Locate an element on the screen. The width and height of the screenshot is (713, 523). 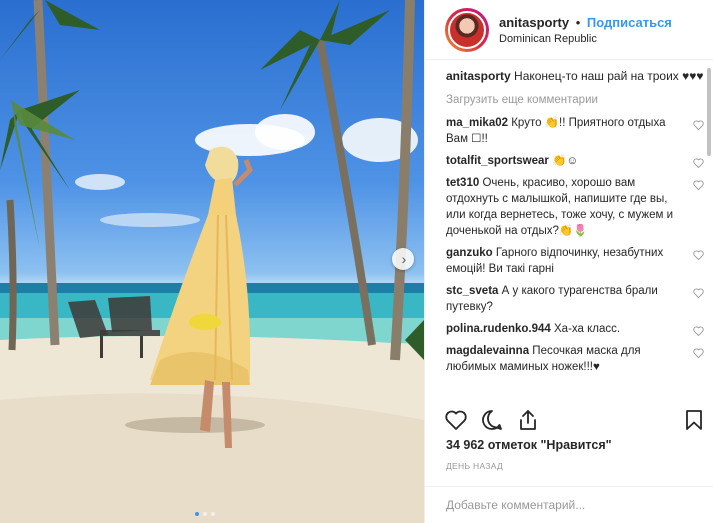
carousel-dots is located at coordinates (205, 514).